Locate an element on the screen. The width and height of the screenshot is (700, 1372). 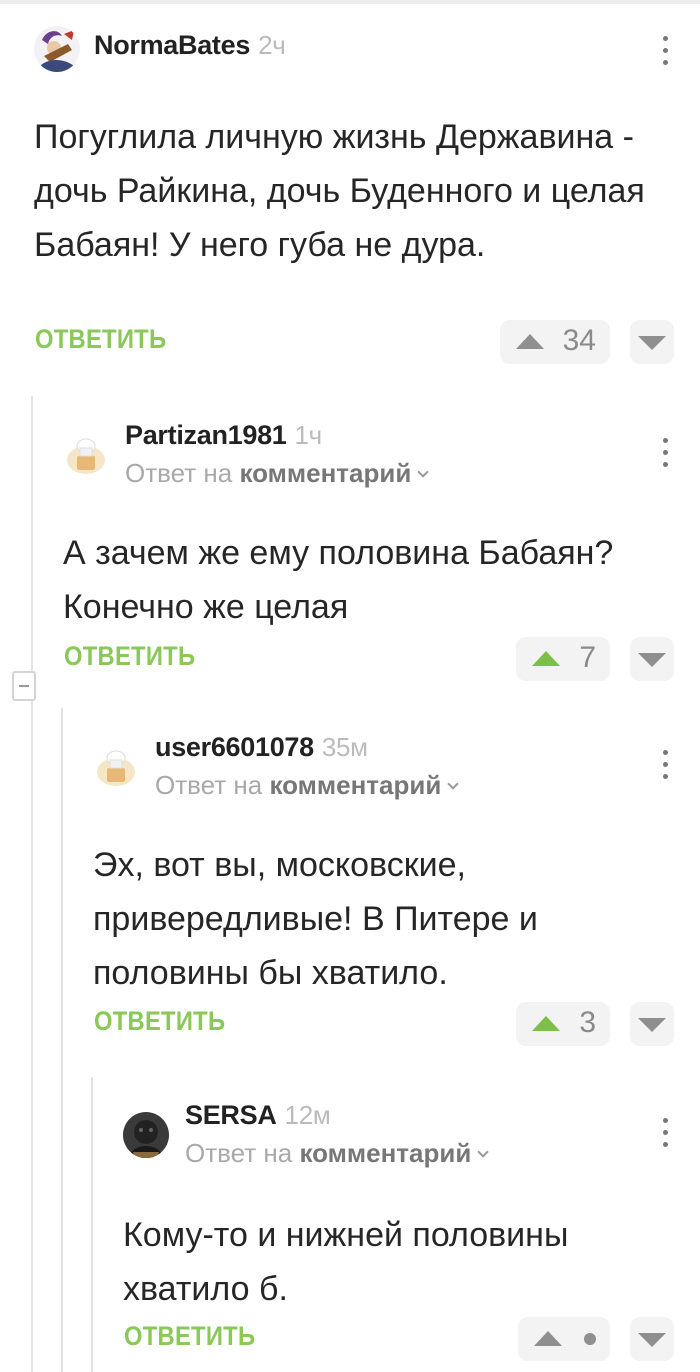
collapse-thread-button is located at coordinates (24, 686).